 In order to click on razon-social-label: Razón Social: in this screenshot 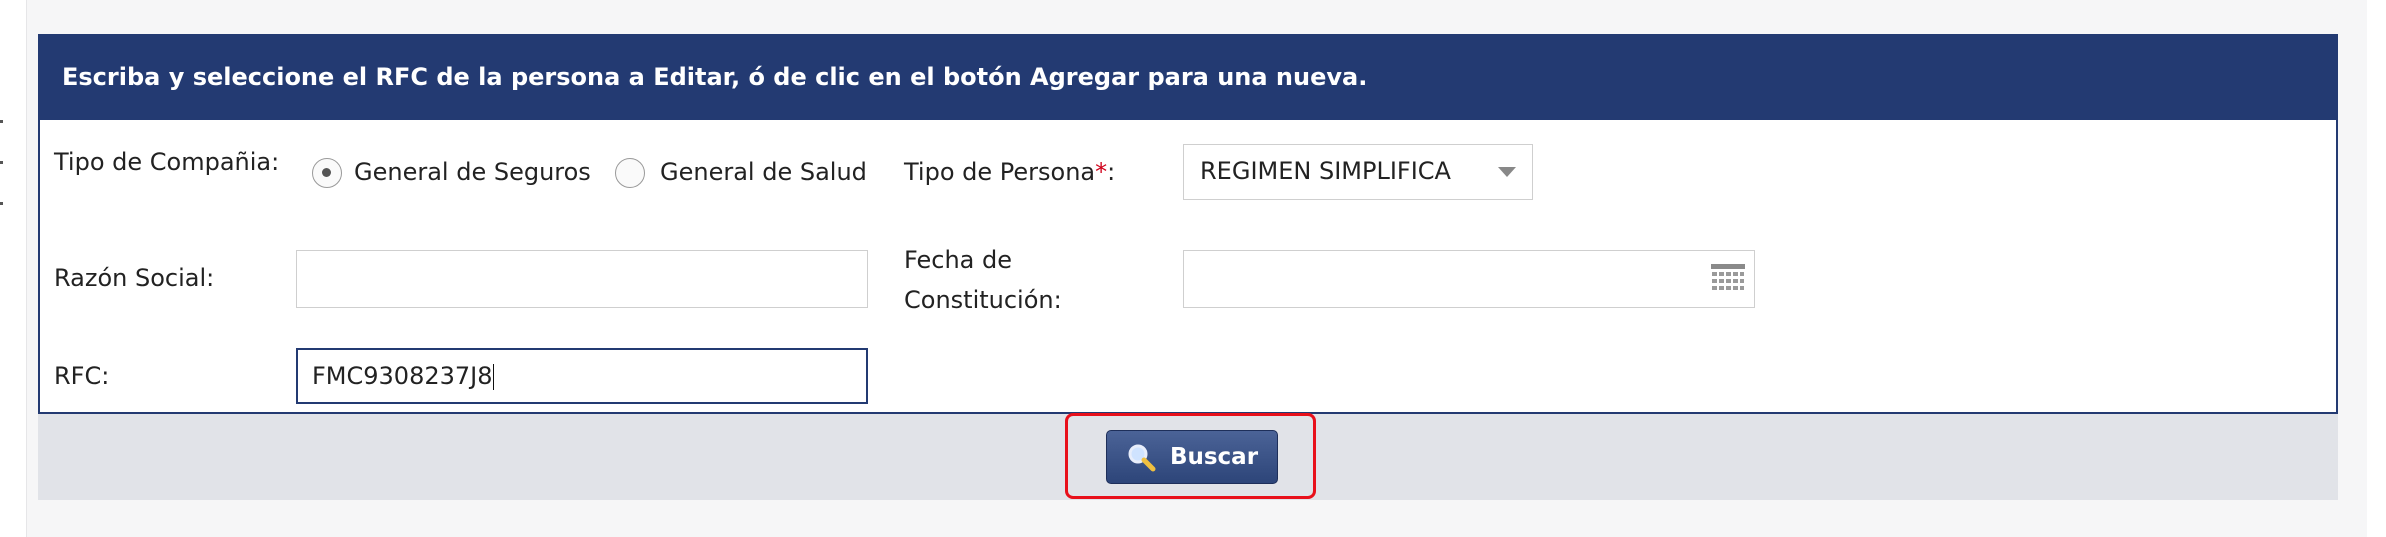, I will do `click(134, 278)`.